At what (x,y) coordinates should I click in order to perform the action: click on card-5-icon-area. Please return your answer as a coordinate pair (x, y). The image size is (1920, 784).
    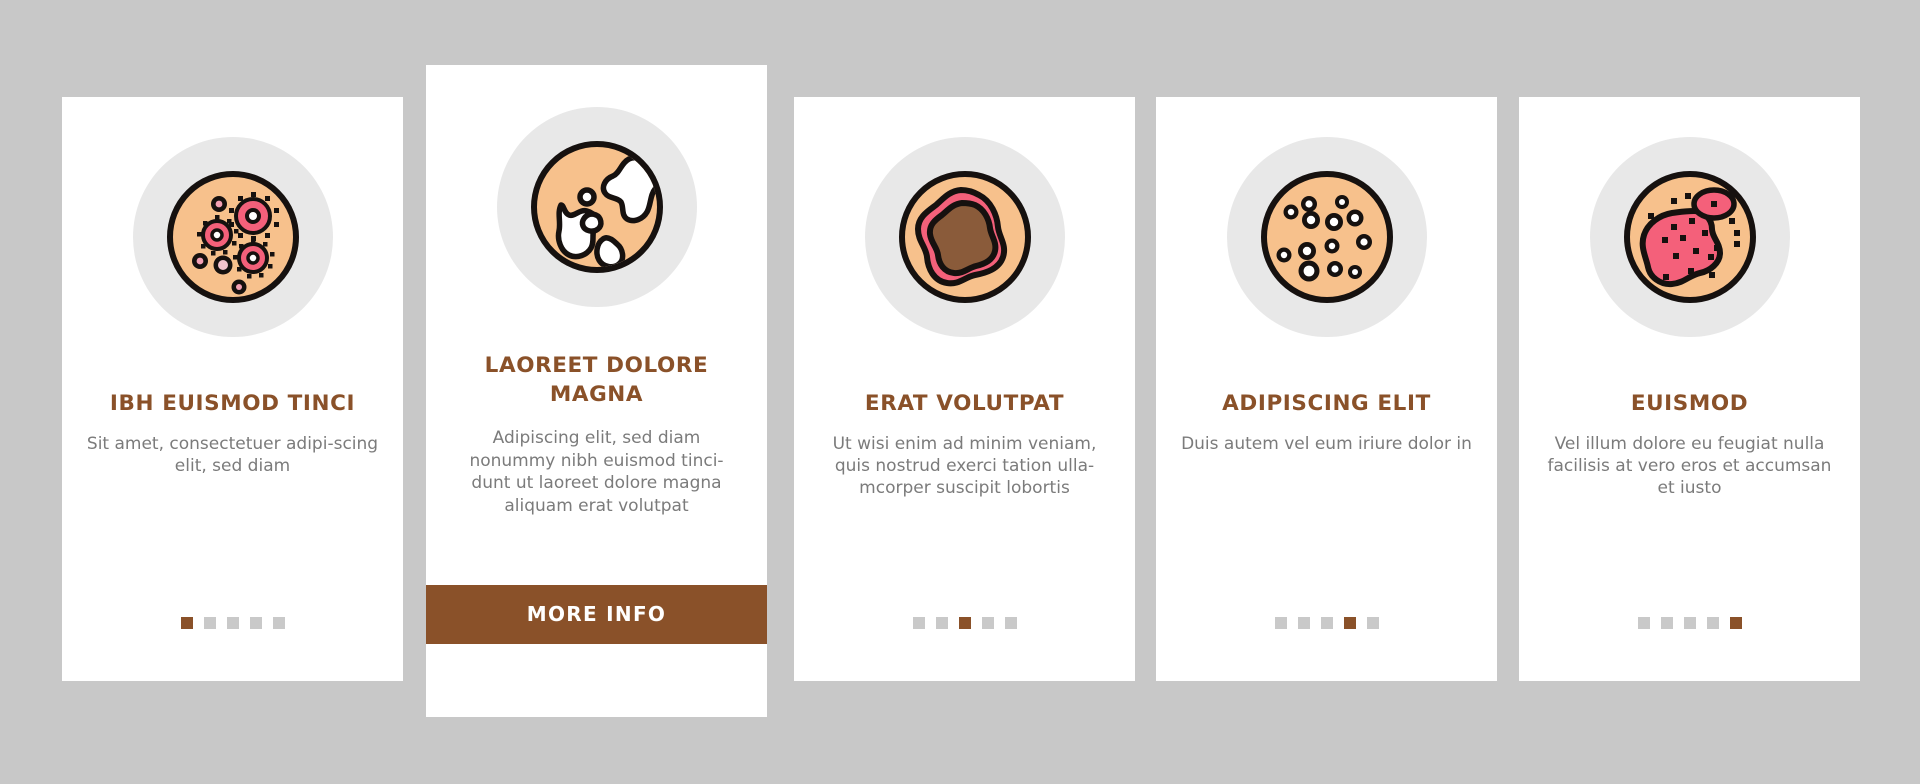
    Looking at the image, I should click on (1689, 237).